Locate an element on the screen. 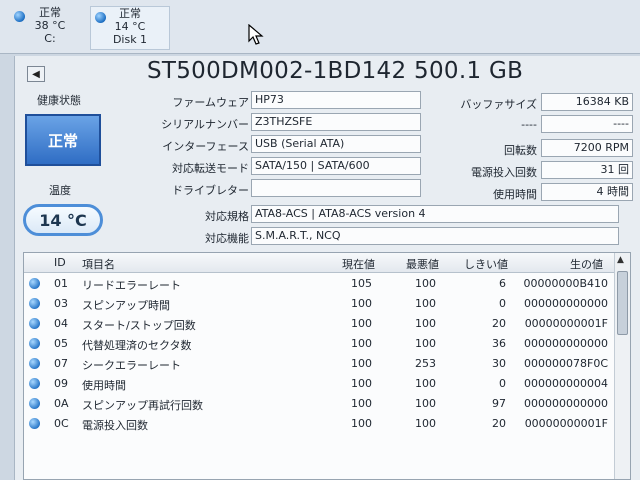 The image size is (640, 480). col-current: 現在値 is located at coordinates (358, 264).